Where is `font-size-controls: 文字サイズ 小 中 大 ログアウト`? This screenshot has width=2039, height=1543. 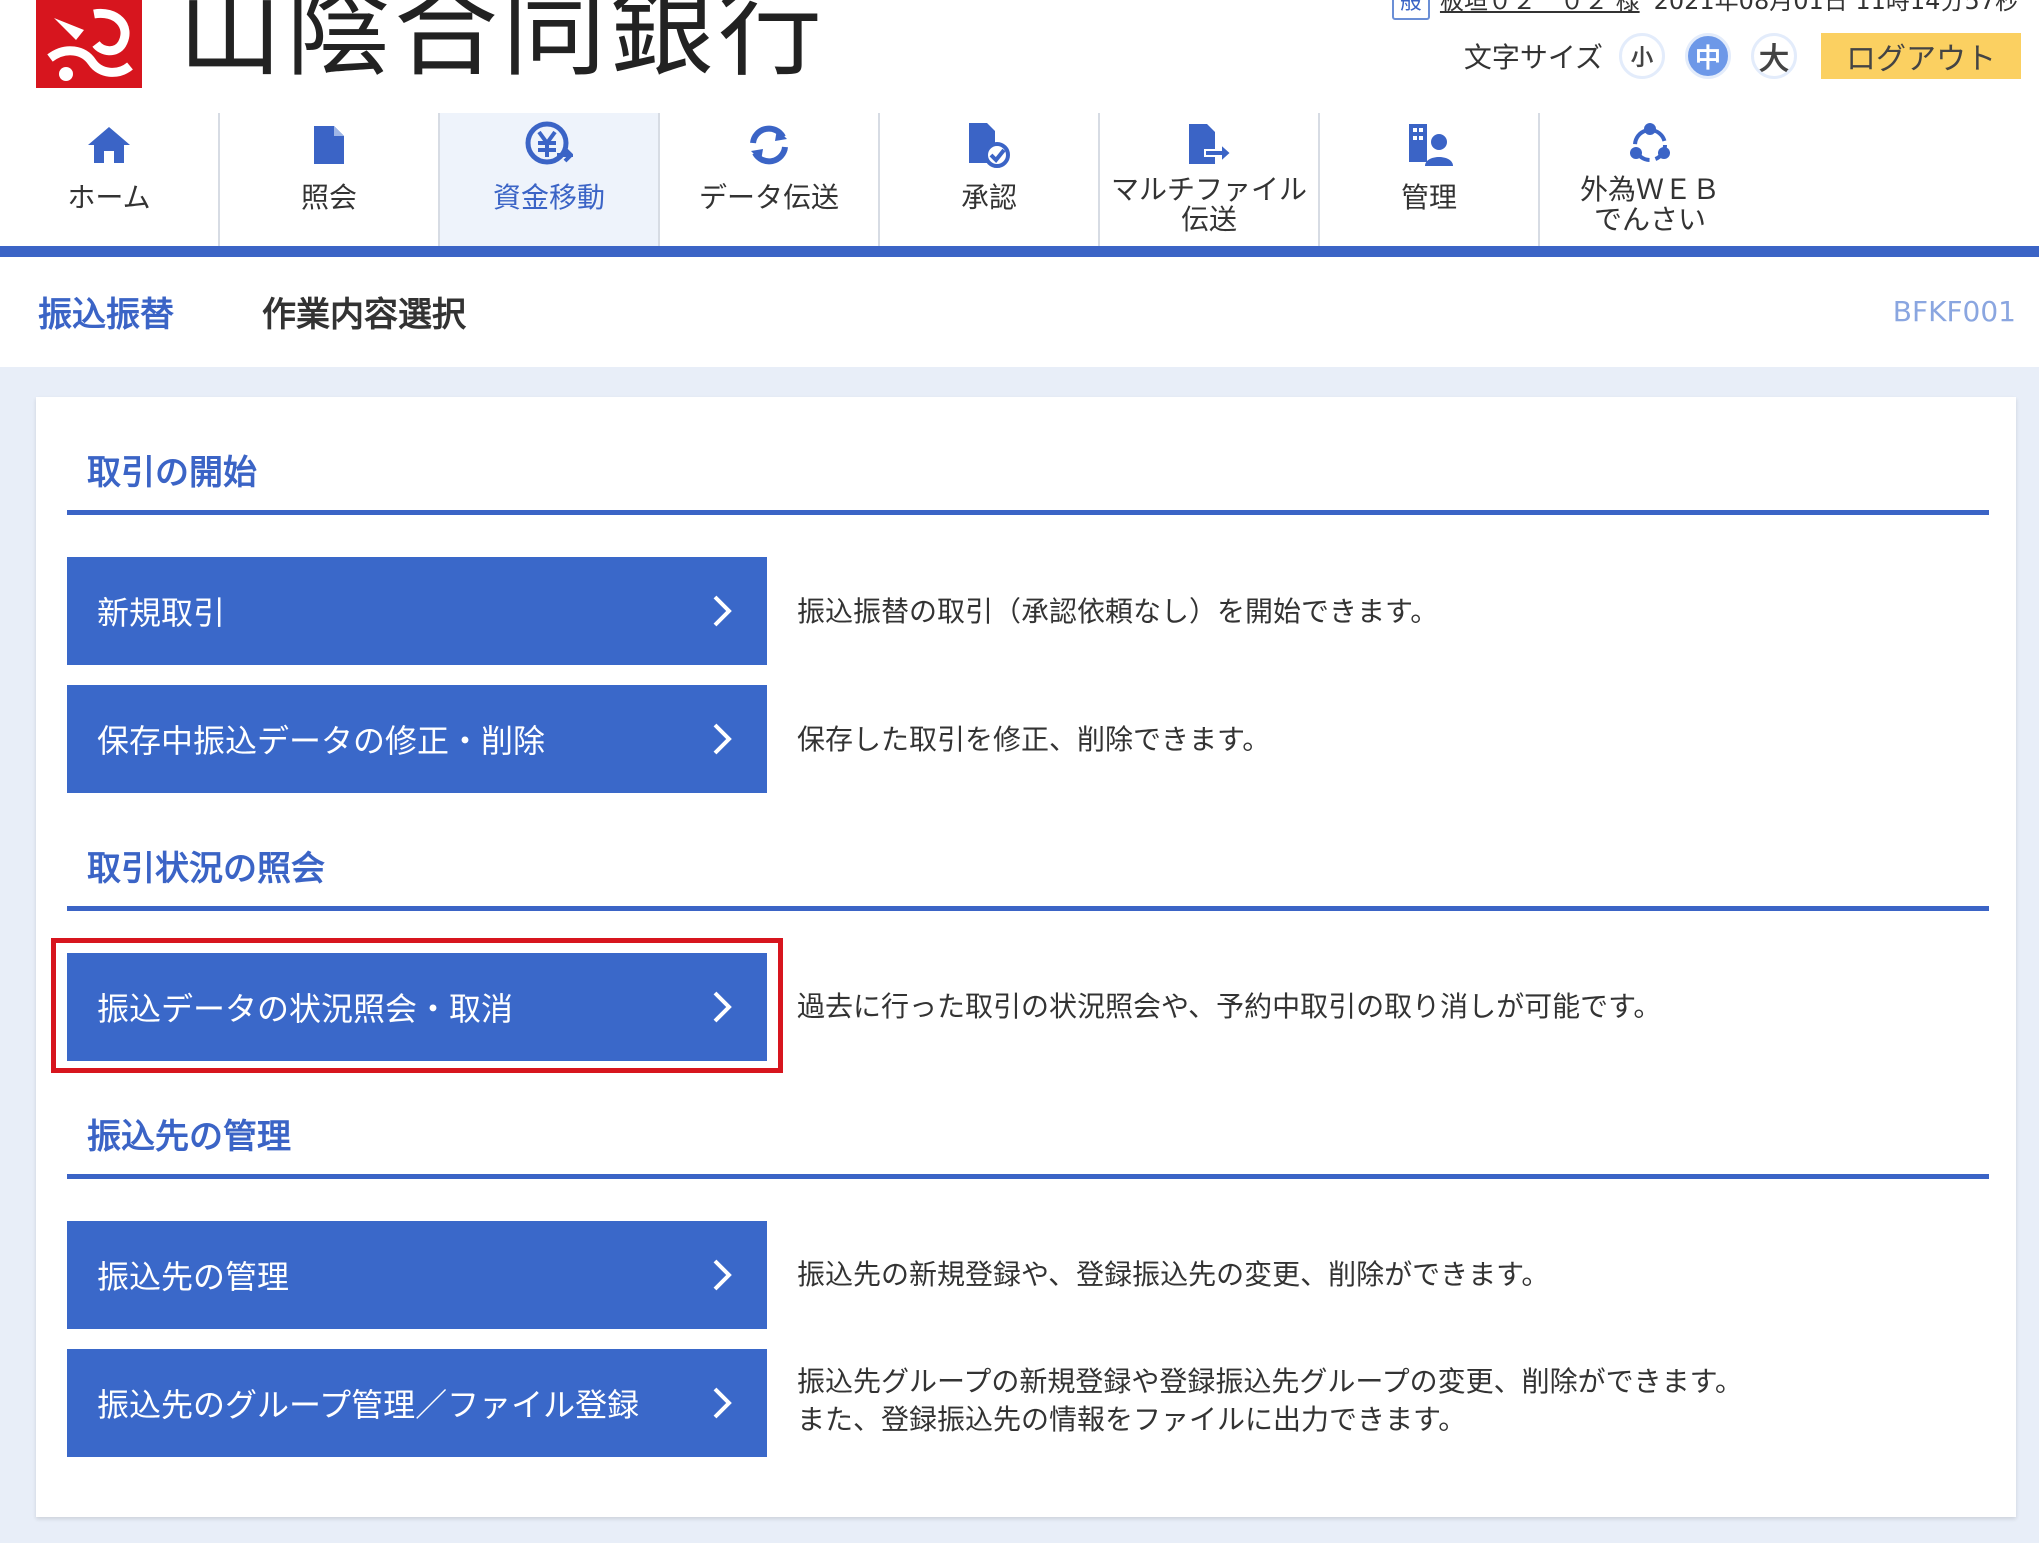 font-size-controls: 文字サイズ 小 中 大 ログアウト is located at coordinates (1742, 56).